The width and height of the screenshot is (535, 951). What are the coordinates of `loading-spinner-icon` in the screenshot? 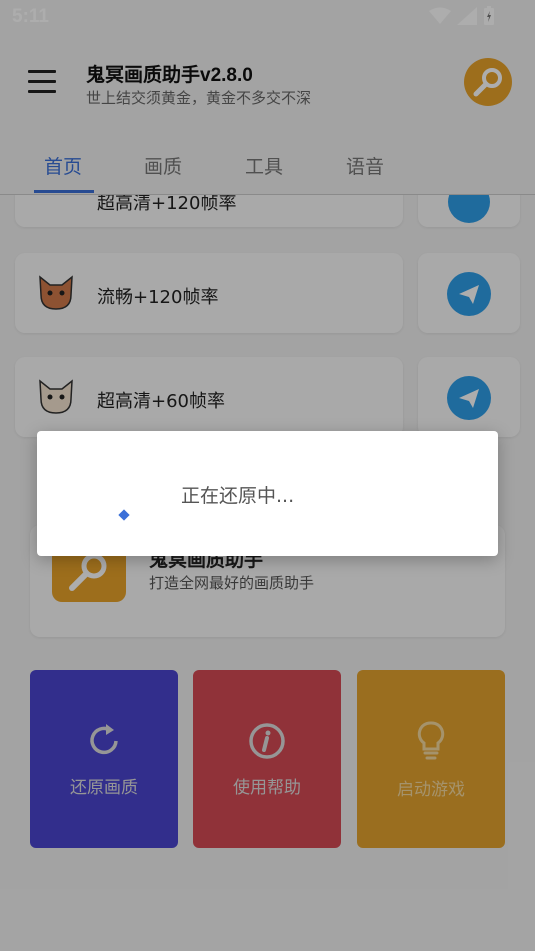 It's located at (124, 515).